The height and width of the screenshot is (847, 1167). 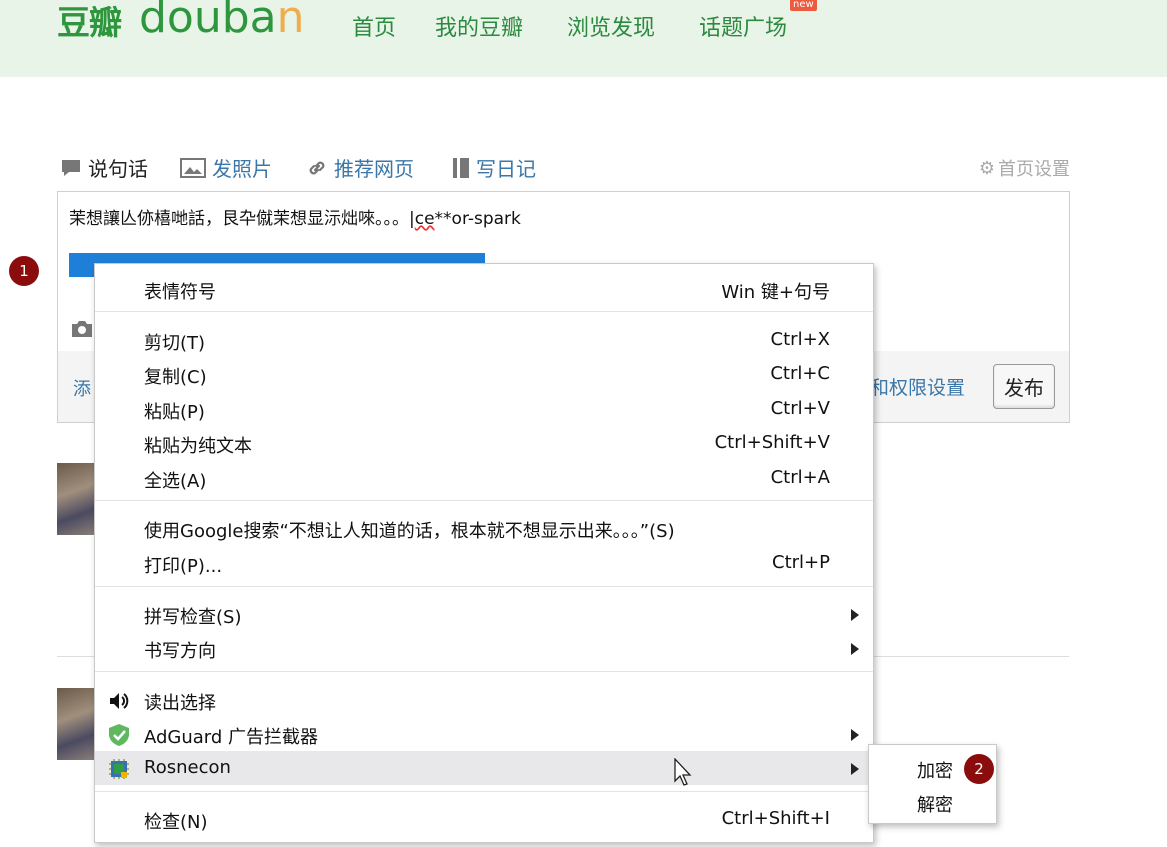 What do you see at coordinates (193, 167) in the screenshot?
I see `picture-icon` at bounding box center [193, 167].